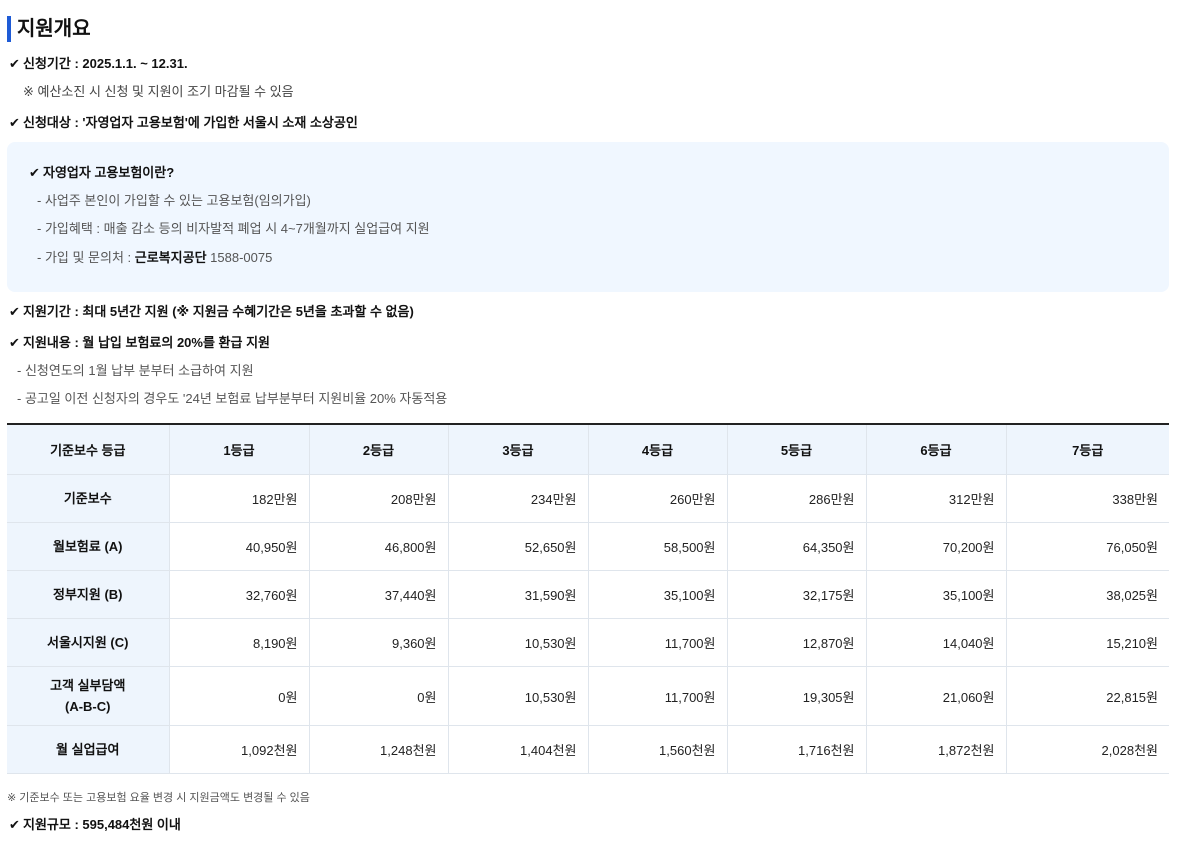 The width and height of the screenshot is (1178, 842). What do you see at coordinates (239, 642) in the screenshot?
I see `table-cell: 8,190원` at bounding box center [239, 642].